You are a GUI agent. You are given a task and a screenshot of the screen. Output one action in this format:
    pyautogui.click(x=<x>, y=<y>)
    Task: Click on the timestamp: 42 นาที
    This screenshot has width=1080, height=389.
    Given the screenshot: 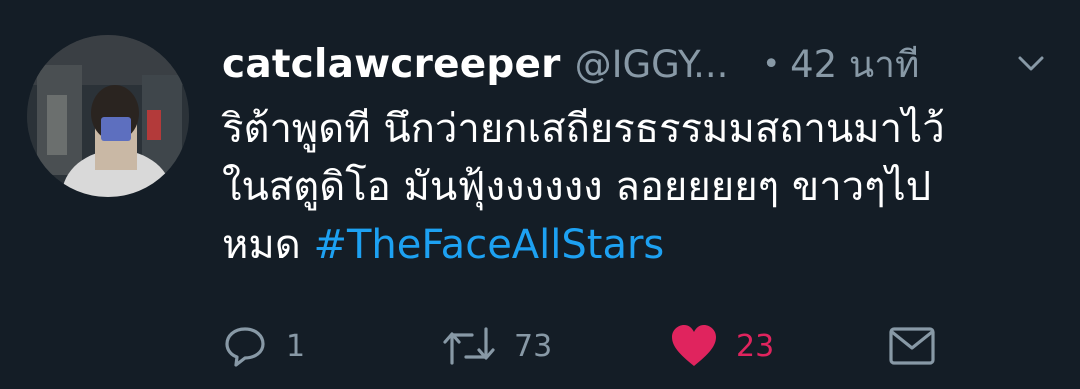 What is the action you would take?
    pyautogui.click(x=854, y=64)
    